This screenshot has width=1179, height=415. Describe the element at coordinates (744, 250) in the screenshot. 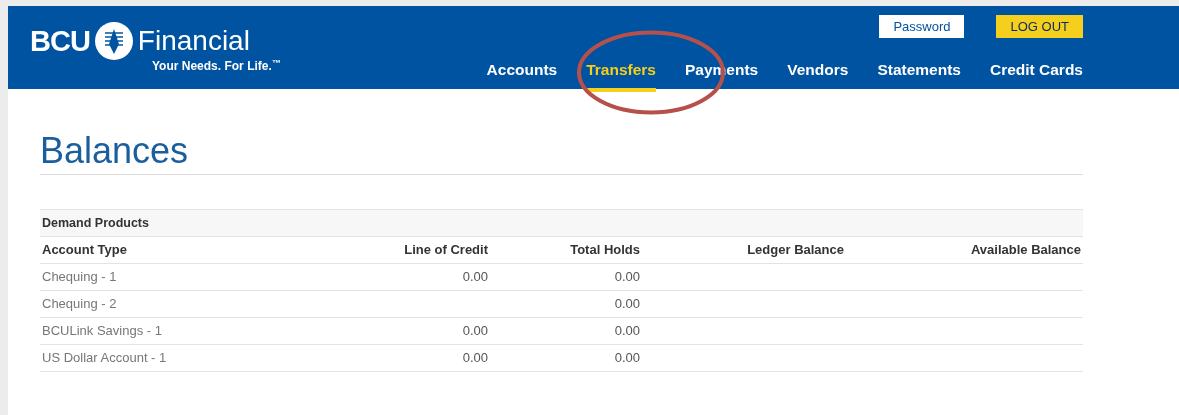

I see `column-header: Ledger Balance` at that location.